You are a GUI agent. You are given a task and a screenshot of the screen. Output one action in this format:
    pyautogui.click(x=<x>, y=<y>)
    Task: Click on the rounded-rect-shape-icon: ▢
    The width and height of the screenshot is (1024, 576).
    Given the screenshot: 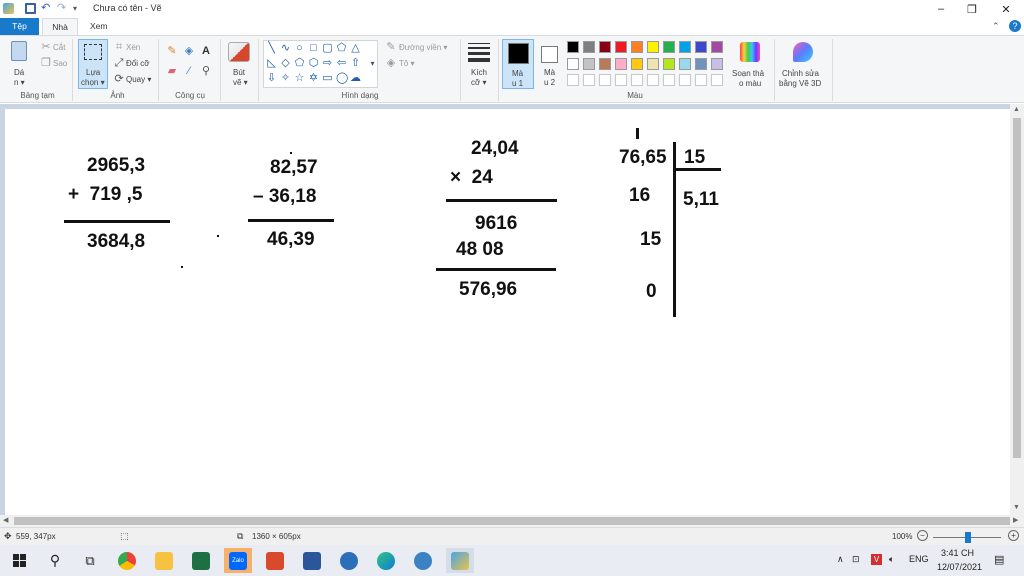 What is the action you would take?
    pyautogui.click(x=327, y=48)
    